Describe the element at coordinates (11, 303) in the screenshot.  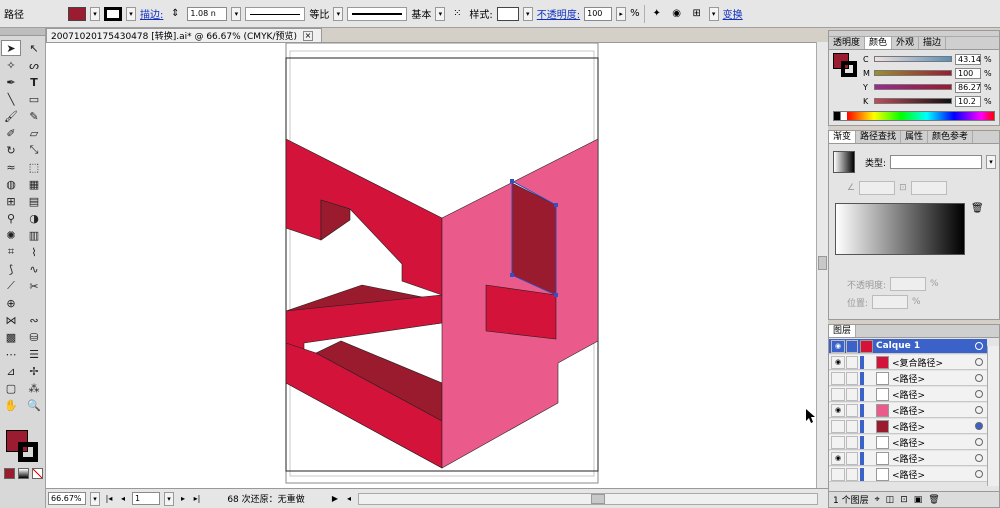
I see `crosshair-tool-icon: ⊕` at that location.